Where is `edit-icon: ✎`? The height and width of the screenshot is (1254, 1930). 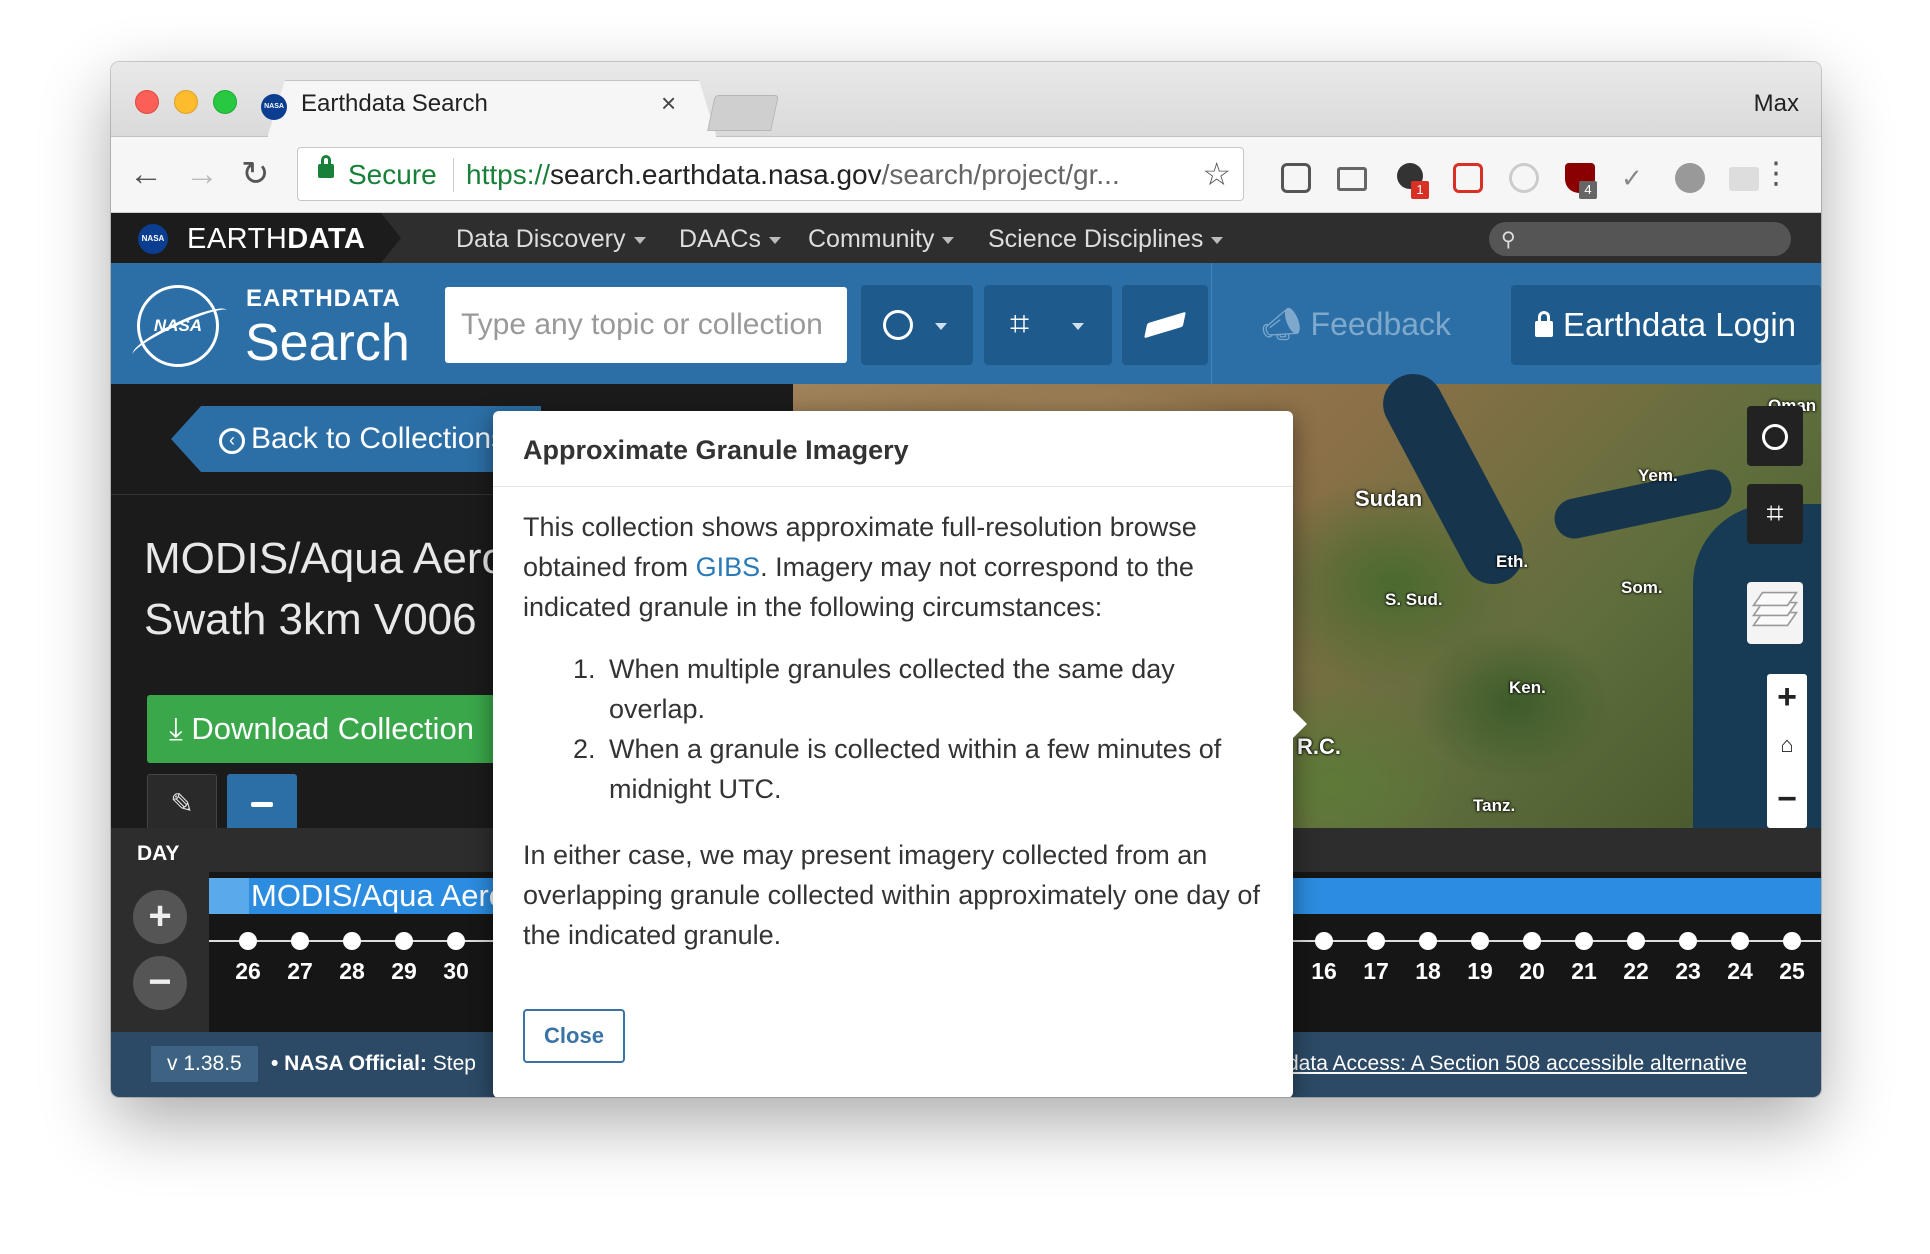
edit-icon: ✎ is located at coordinates (182, 803).